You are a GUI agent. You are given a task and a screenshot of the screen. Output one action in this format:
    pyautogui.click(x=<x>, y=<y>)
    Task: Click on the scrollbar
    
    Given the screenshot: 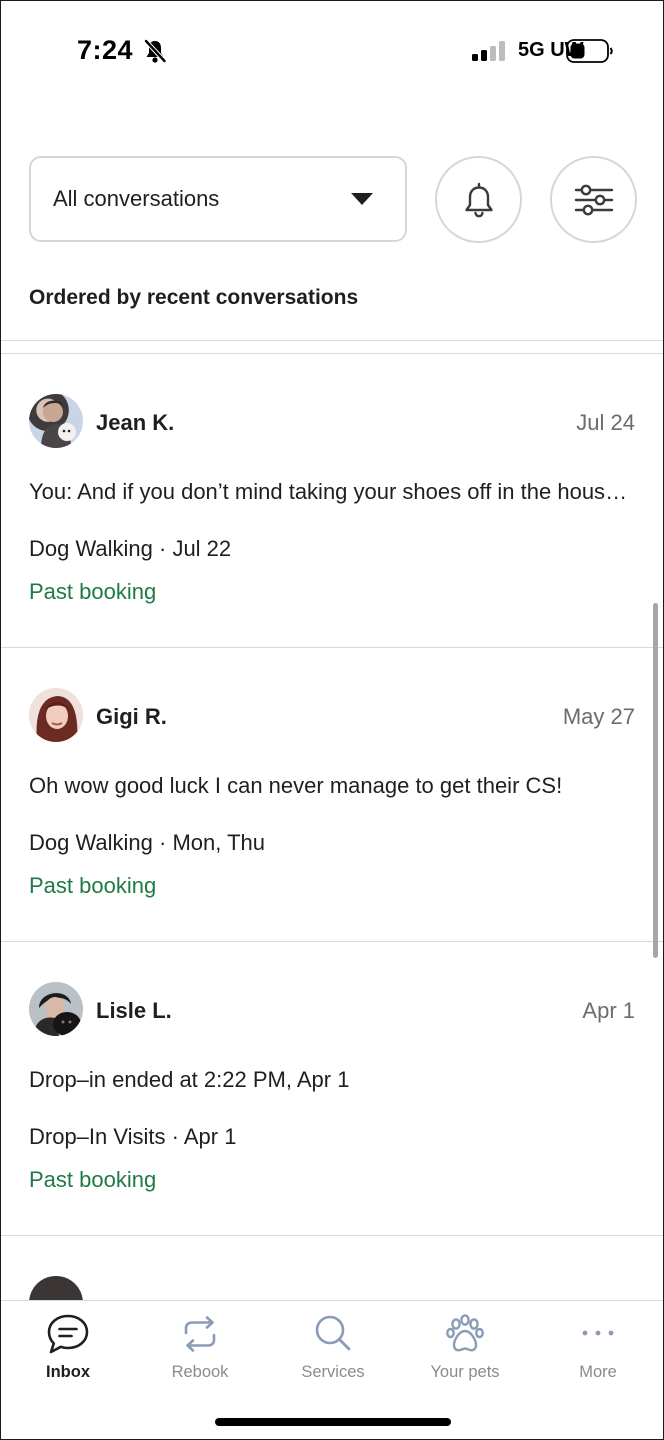 What is the action you would take?
    pyautogui.click(x=655, y=780)
    